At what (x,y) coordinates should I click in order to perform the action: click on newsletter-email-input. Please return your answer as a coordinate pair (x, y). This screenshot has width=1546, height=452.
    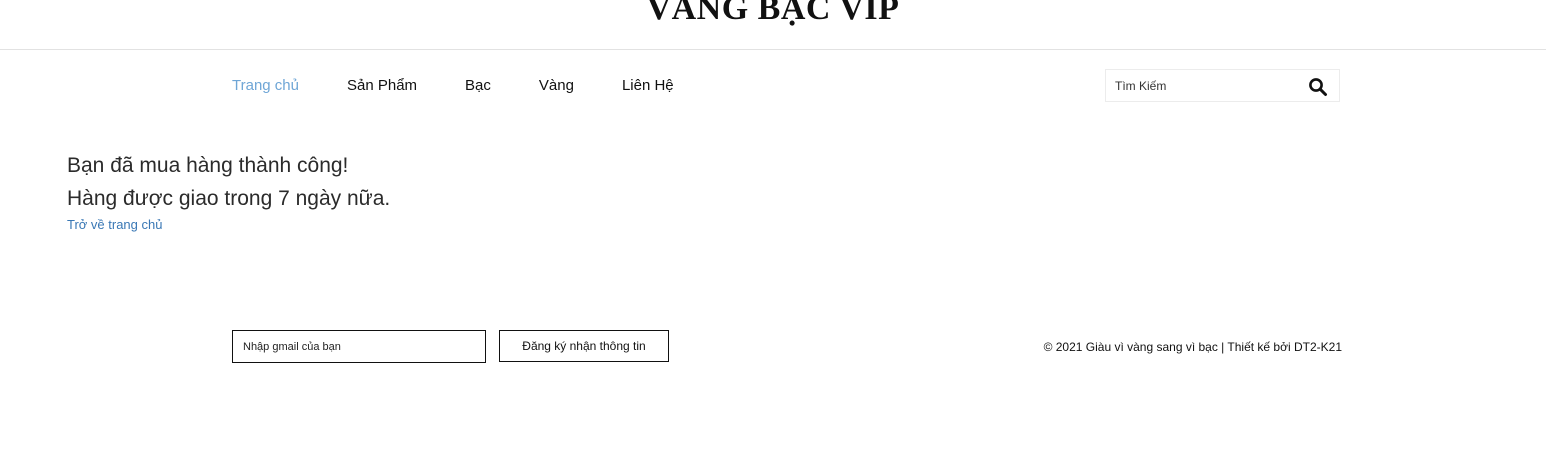
    Looking at the image, I should click on (359, 346).